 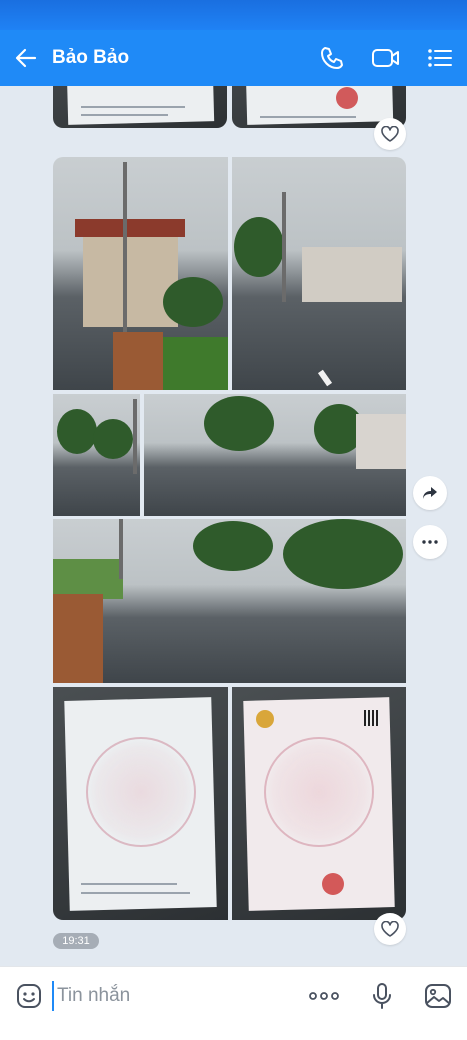 I want to click on back-button, so click(x=26, y=58).